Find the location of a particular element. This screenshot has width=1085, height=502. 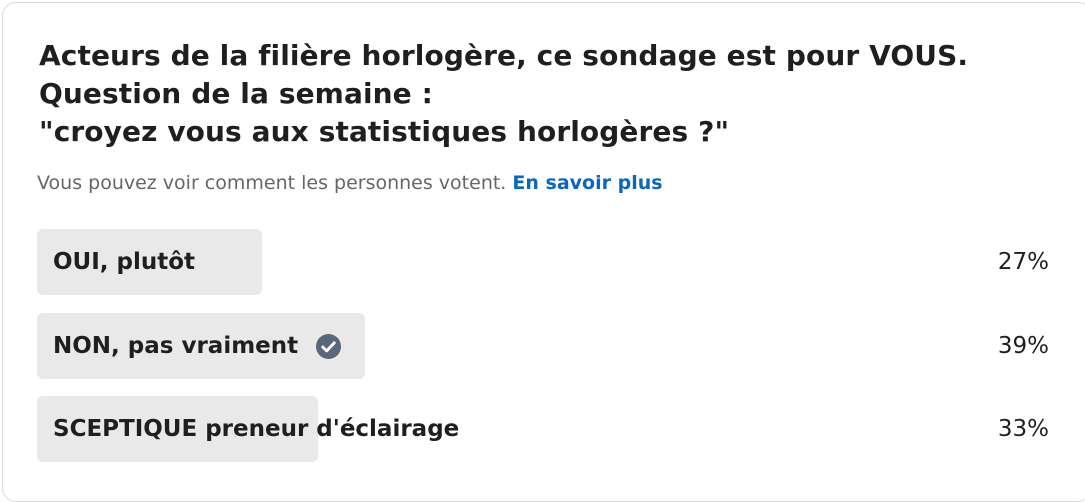

option-label-text: OUI, plutôt is located at coordinates (124, 262).